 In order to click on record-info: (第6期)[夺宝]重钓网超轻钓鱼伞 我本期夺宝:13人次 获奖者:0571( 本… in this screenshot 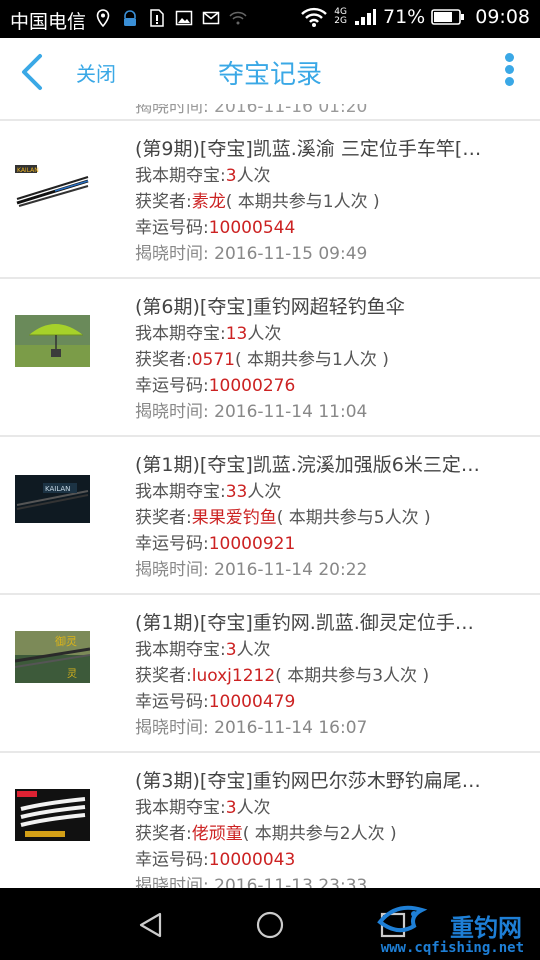, I will do `click(327, 359)`.